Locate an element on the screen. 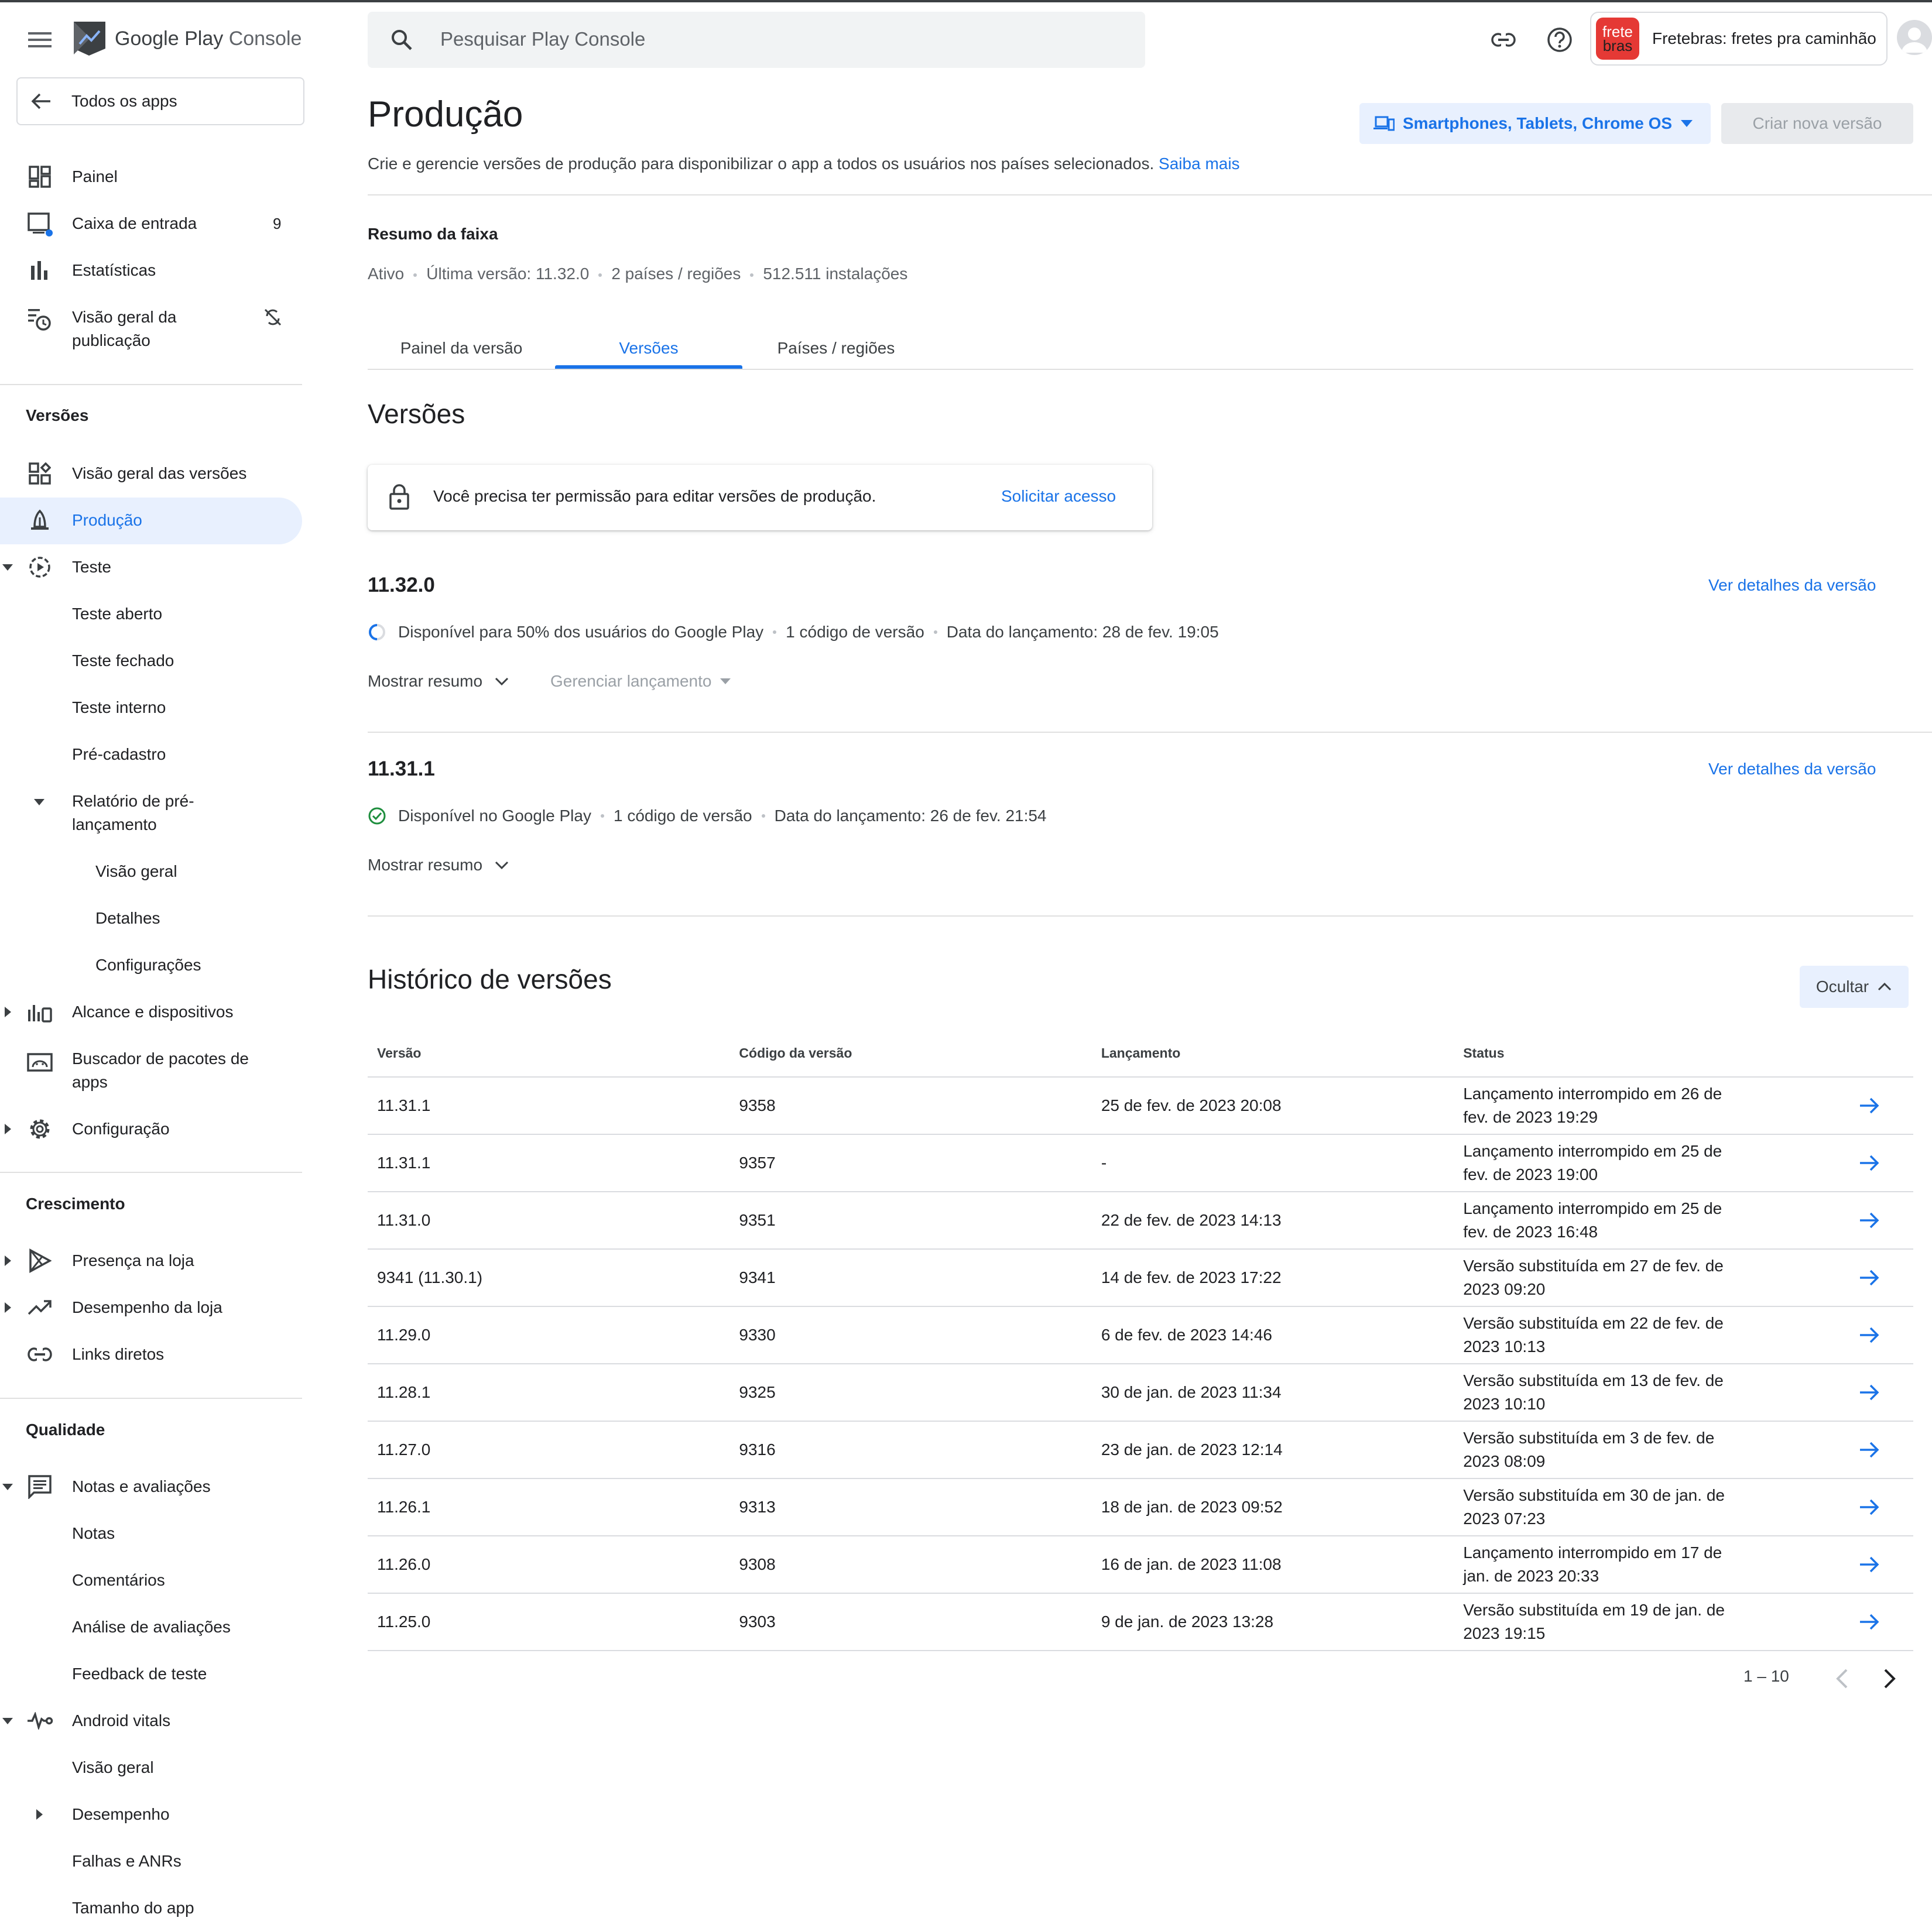 This screenshot has height=1928, width=1932. sidebar-item-ratings: Notas is located at coordinates (151, 1533).